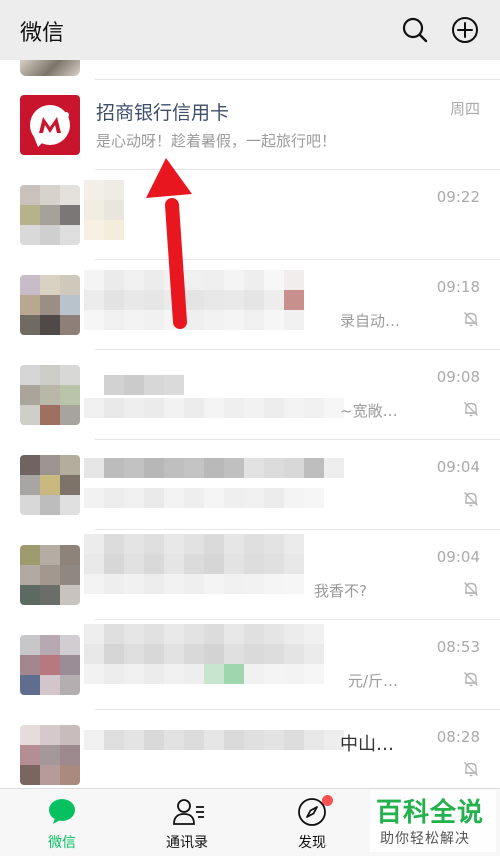 This screenshot has height=856, width=500. What do you see at coordinates (187, 843) in the screenshot?
I see `tab-label: 通讯录` at bounding box center [187, 843].